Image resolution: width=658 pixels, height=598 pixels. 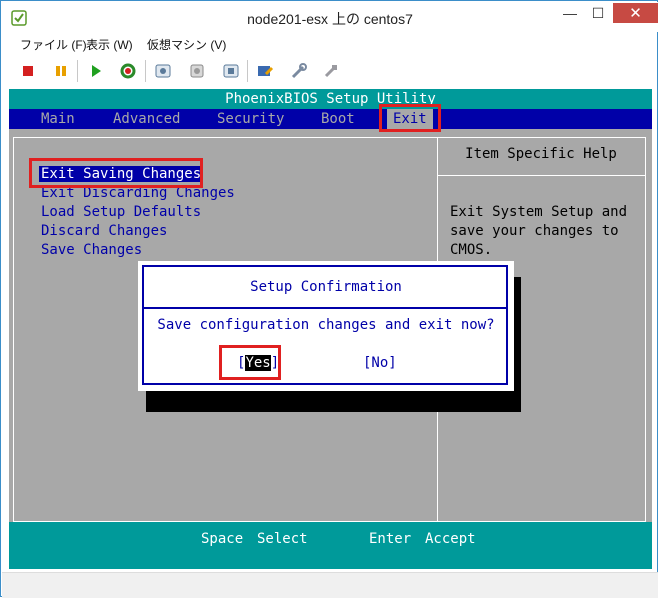 What do you see at coordinates (330, 99) in the screenshot?
I see `bios-title: PhoenixBIOS Setup Utility` at bounding box center [330, 99].